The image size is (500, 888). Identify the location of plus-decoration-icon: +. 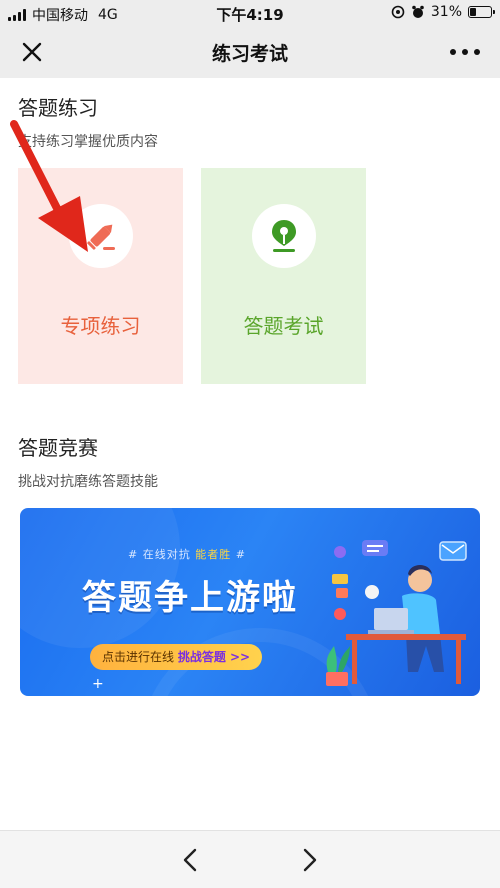
(98, 684).